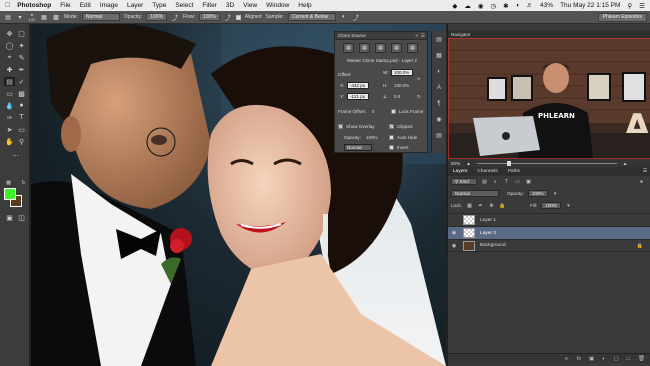 The image size is (650, 366). I want to click on clone-source-title: Clone Source, so click(352, 35).